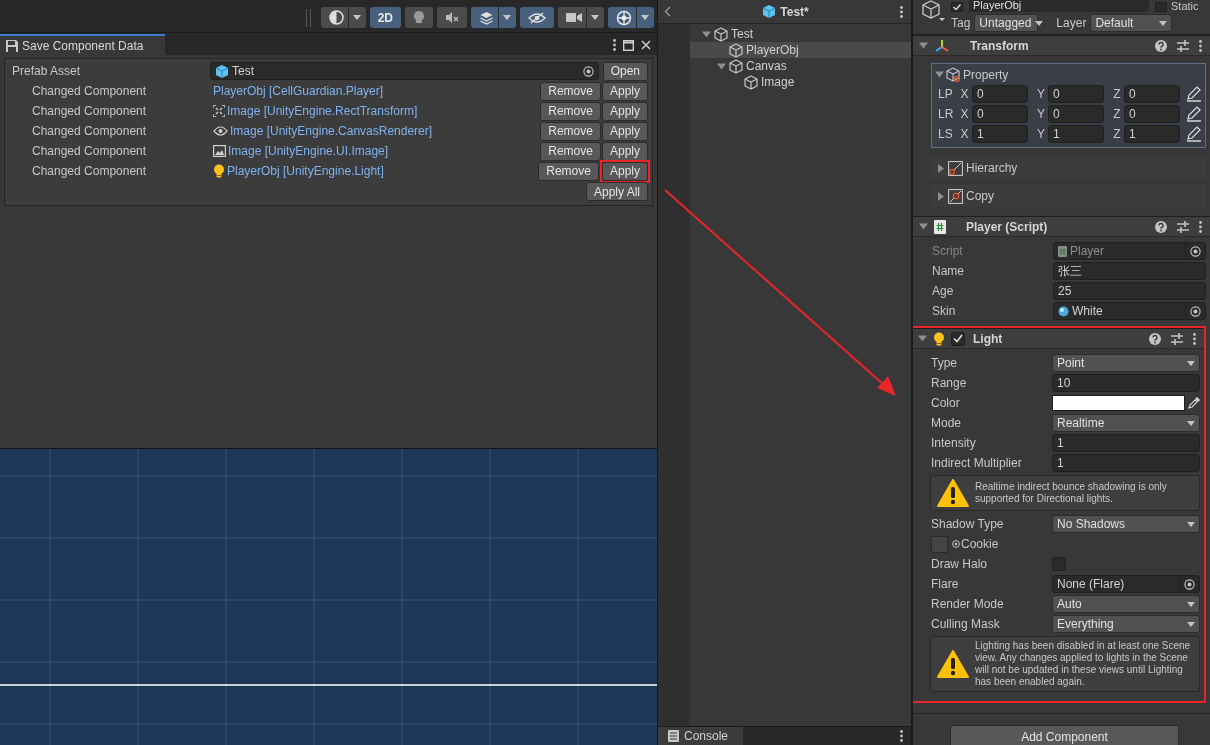  What do you see at coordinates (1194, 403) in the screenshot?
I see `eyedropper-icon` at bounding box center [1194, 403].